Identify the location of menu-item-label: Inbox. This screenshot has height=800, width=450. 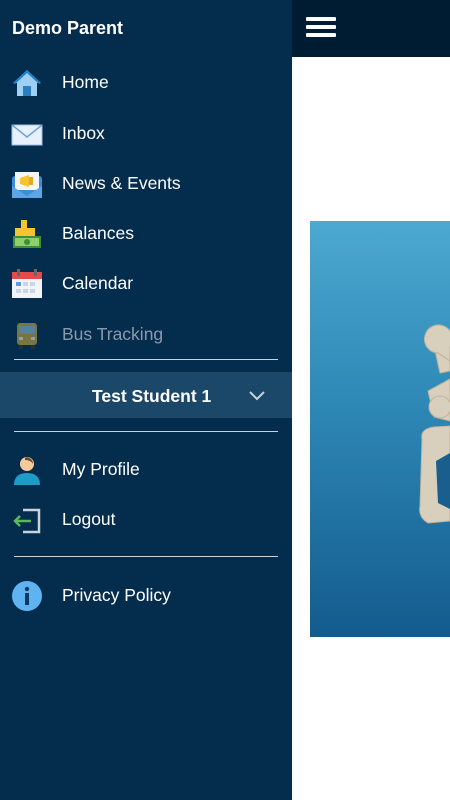
(83, 133).